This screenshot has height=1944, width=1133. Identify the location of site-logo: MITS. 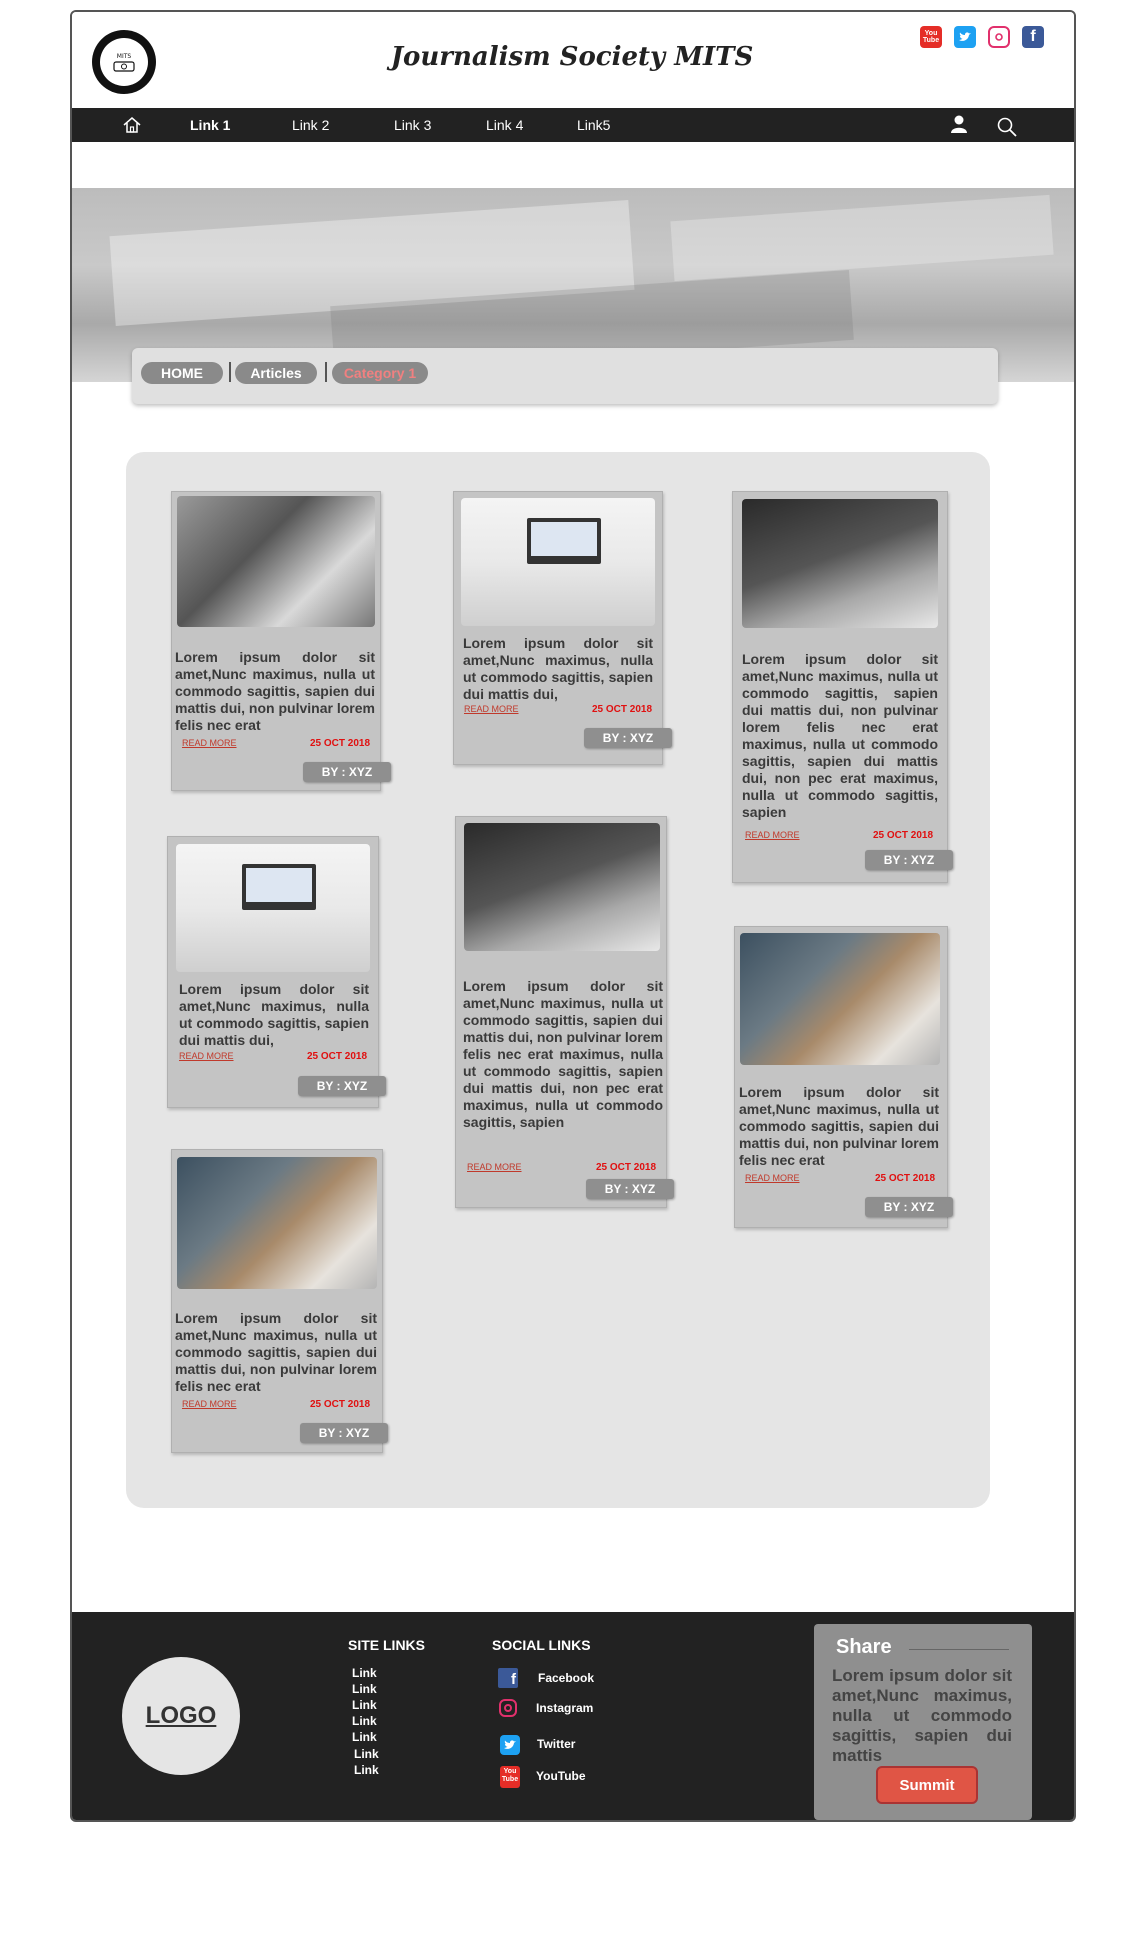
(124, 62).